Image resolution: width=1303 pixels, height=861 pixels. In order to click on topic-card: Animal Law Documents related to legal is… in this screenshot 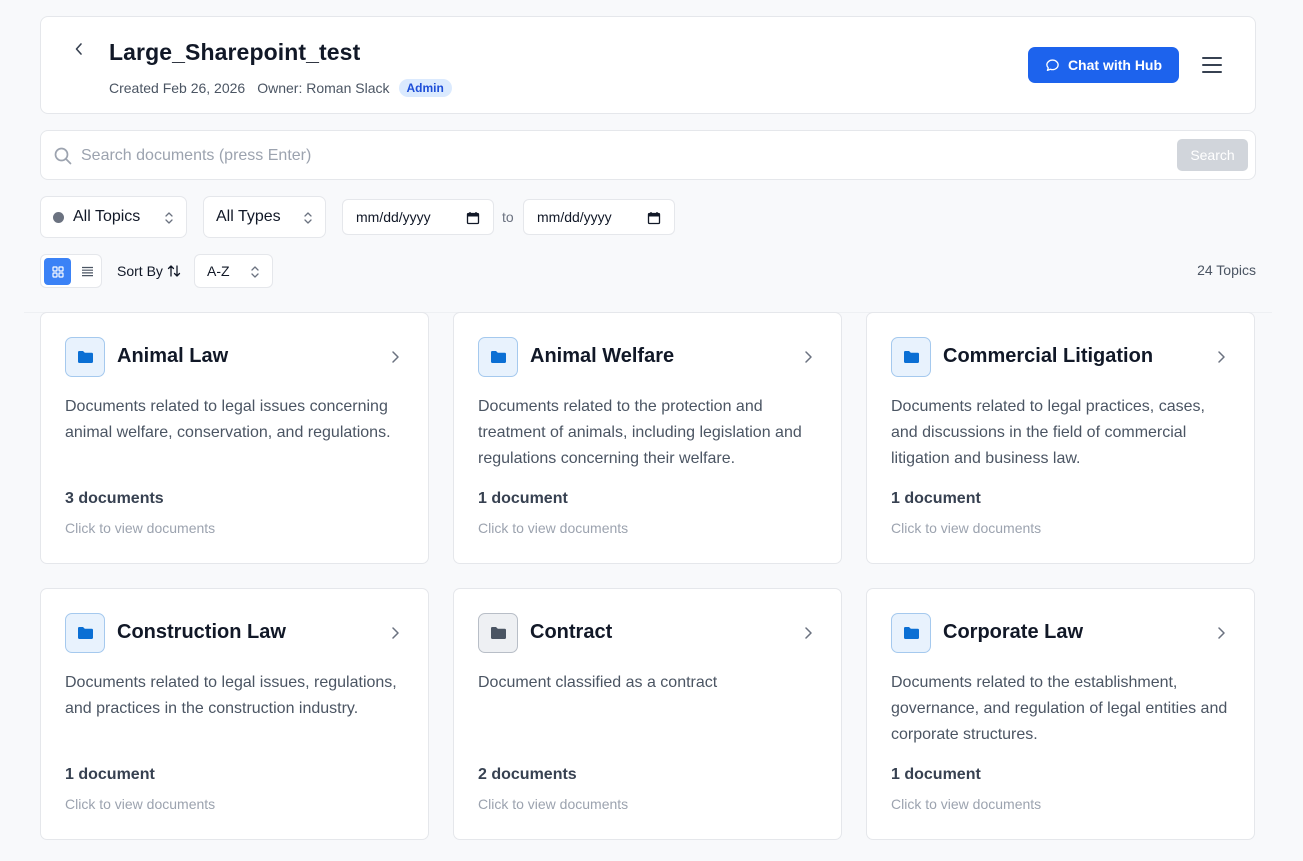, I will do `click(234, 438)`.